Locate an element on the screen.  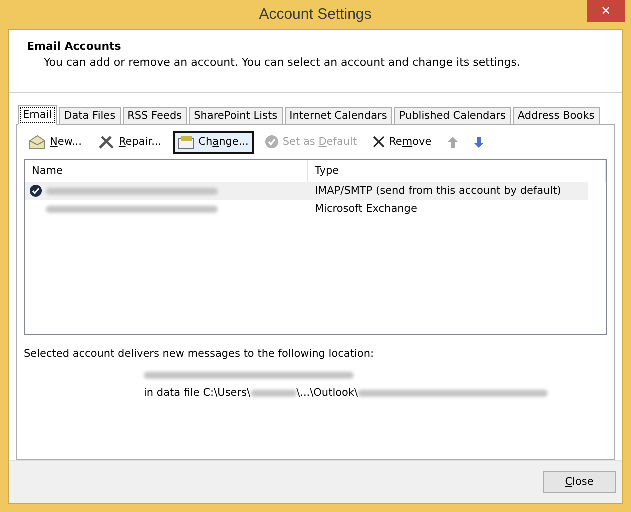
account-type: Microsoft Exchange is located at coordinates (366, 209).